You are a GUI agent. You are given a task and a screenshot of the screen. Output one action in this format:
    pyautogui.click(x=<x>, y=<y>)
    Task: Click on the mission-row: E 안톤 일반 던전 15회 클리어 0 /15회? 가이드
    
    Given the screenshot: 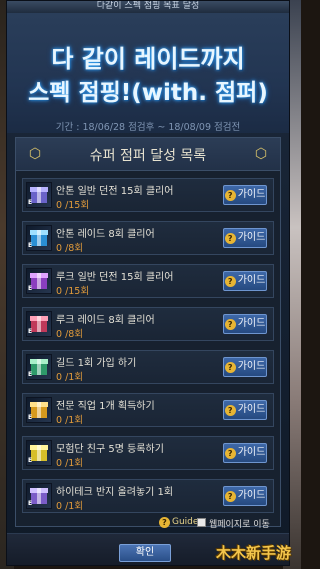 What is the action you would take?
    pyautogui.click(x=148, y=195)
    